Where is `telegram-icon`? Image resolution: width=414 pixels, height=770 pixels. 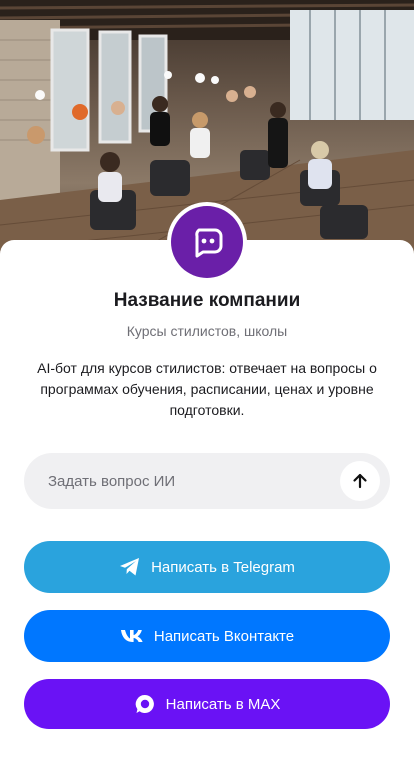 telegram-icon is located at coordinates (130, 567).